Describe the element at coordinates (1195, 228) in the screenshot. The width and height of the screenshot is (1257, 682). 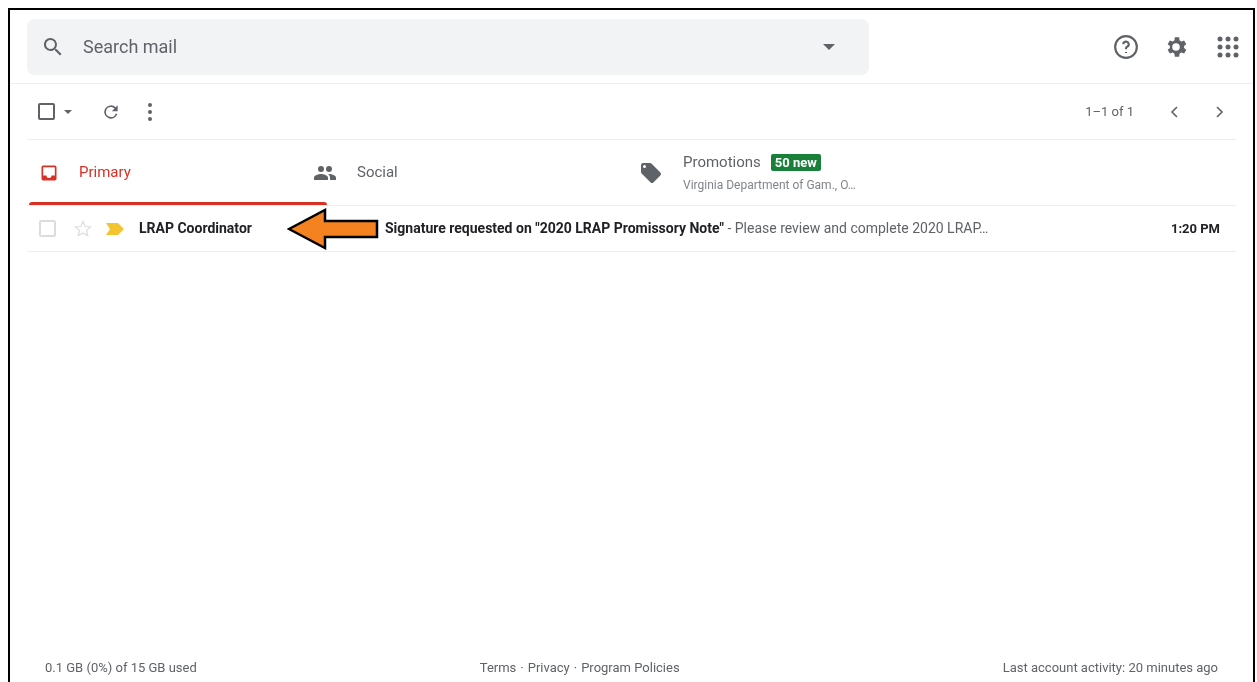
I see `email-time: 1:20 PM` at that location.